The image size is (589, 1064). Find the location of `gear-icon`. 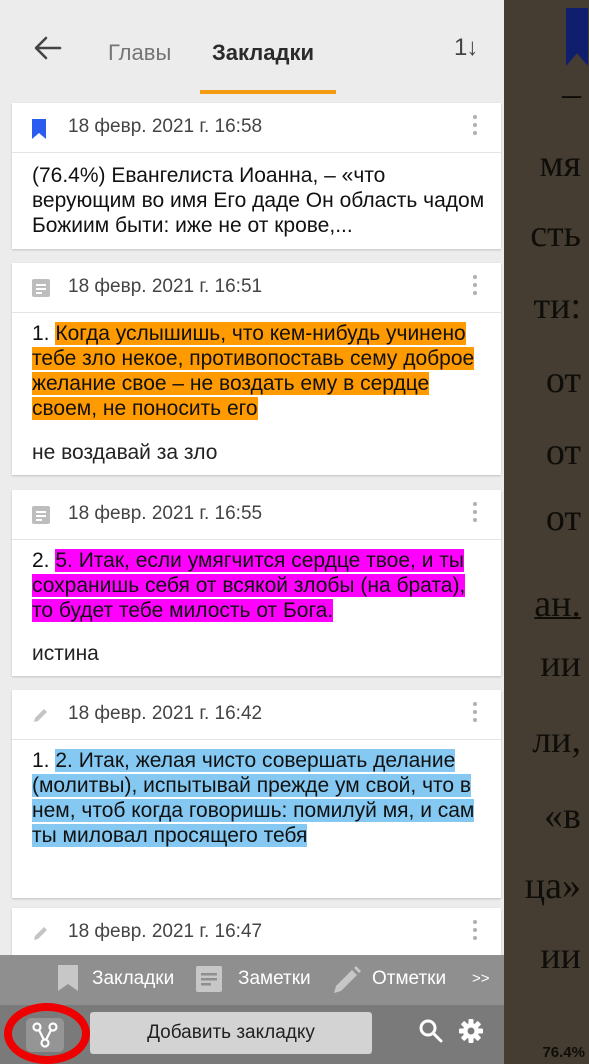

gear-icon is located at coordinates (471, 1031).